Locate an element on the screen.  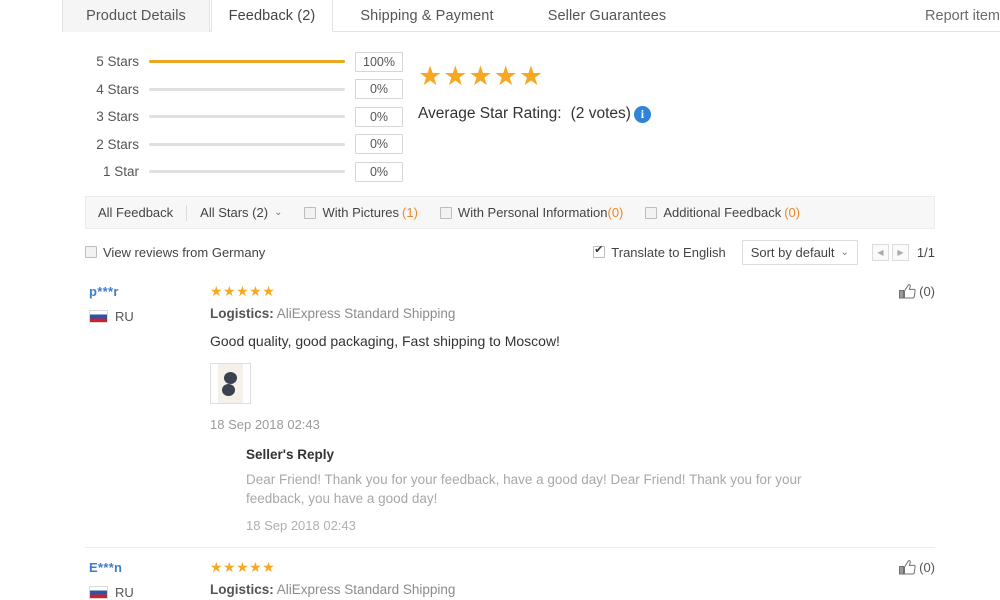
tab-product-details-label: Product Details is located at coordinates (136, 16).